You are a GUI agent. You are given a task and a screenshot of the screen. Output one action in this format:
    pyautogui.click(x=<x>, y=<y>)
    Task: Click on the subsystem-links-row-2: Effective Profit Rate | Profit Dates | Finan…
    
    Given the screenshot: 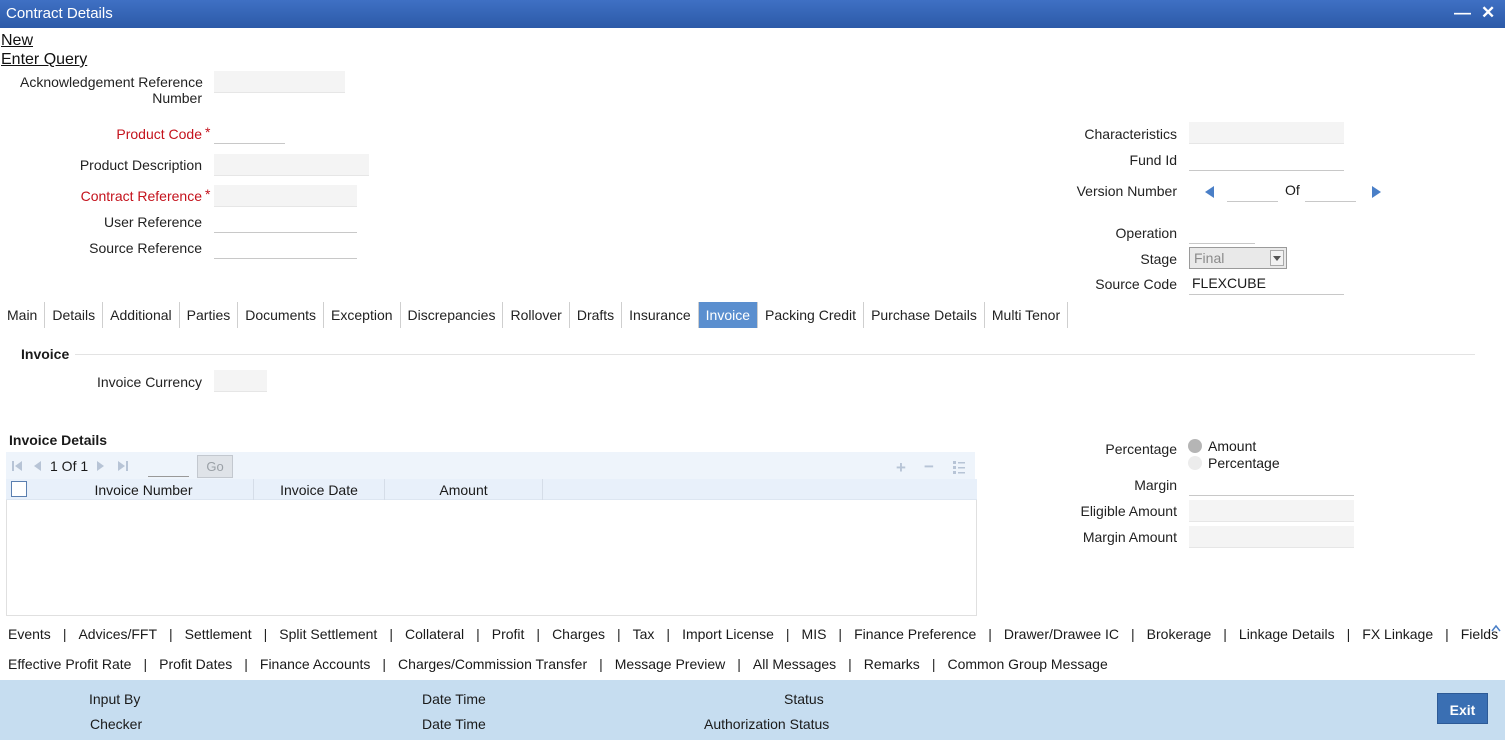 What is the action you would take?
    pyautogui.click(x=558, y=664)
    